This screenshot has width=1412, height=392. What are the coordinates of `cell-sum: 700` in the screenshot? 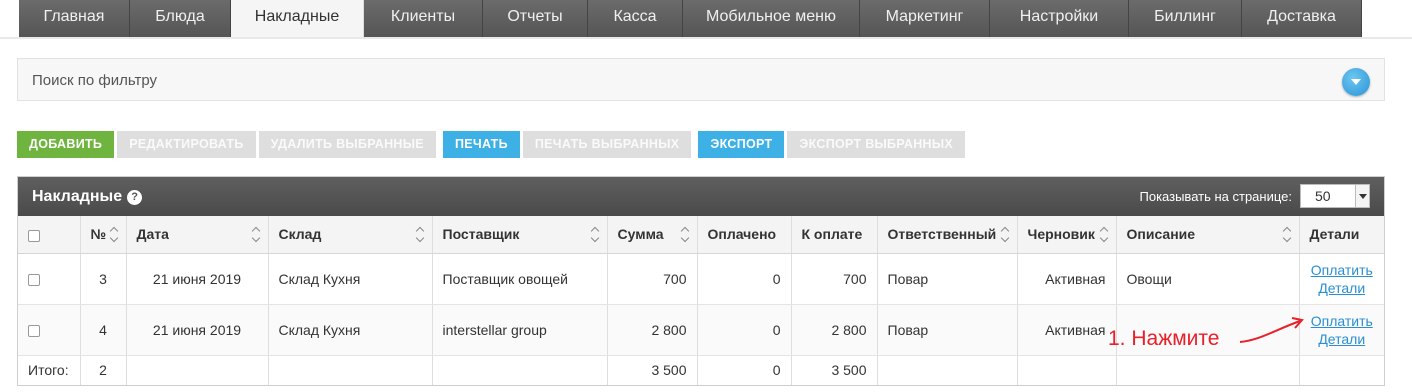 It's located at (652, 279).